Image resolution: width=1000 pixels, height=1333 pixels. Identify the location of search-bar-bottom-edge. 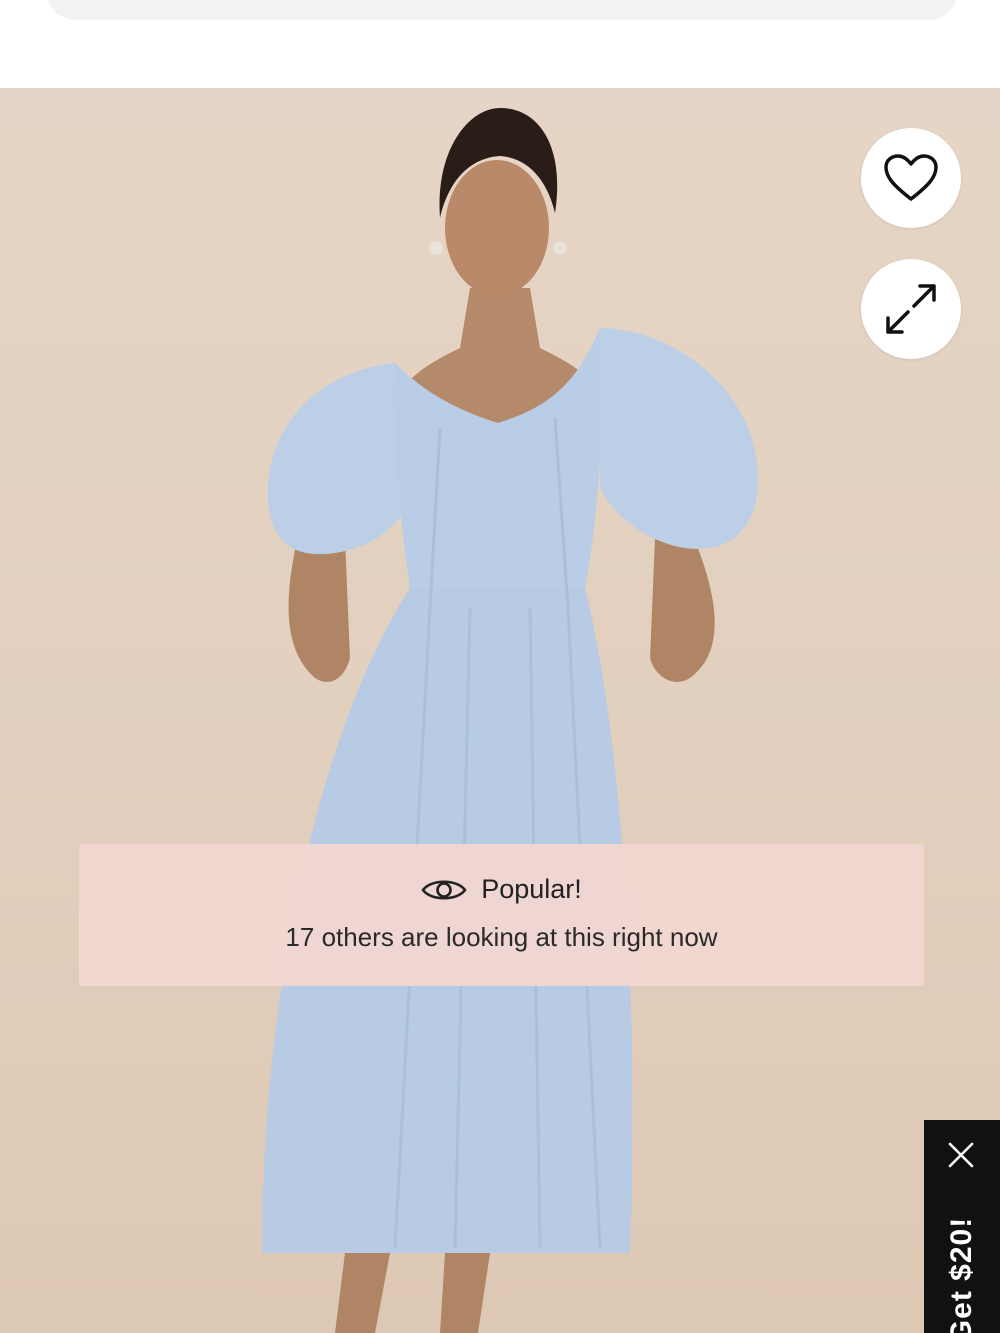
(502, 10).